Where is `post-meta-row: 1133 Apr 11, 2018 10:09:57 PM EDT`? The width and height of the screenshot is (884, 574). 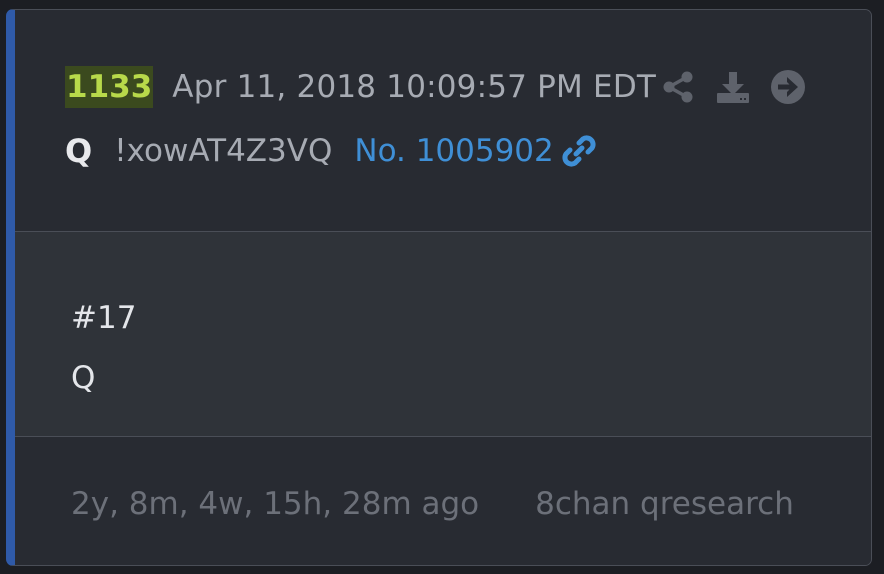
post-meta-row: 1133 Apr 11, 2018 10:09:57 PM EDT is located at coordinates (445, 87).